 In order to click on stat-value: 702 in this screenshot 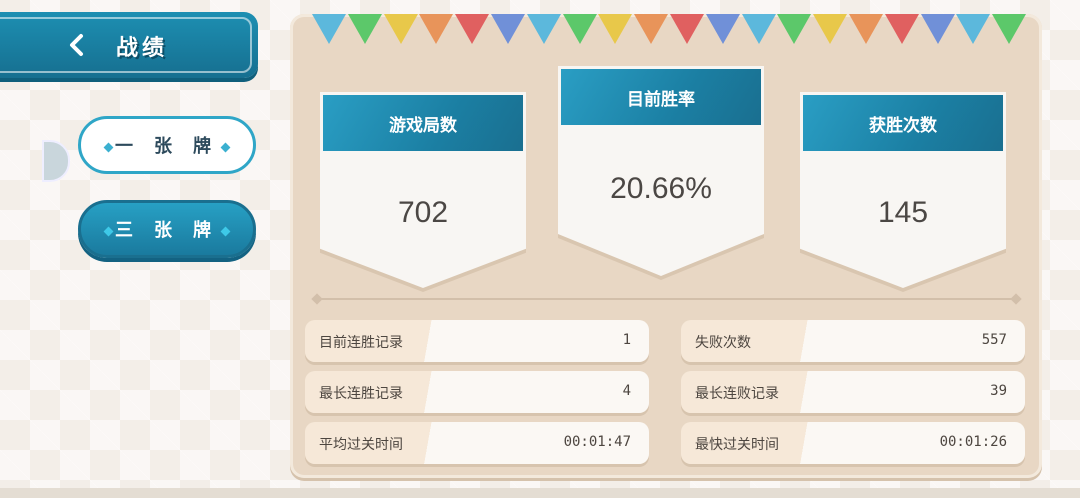, I will do `click(423, 212)`.